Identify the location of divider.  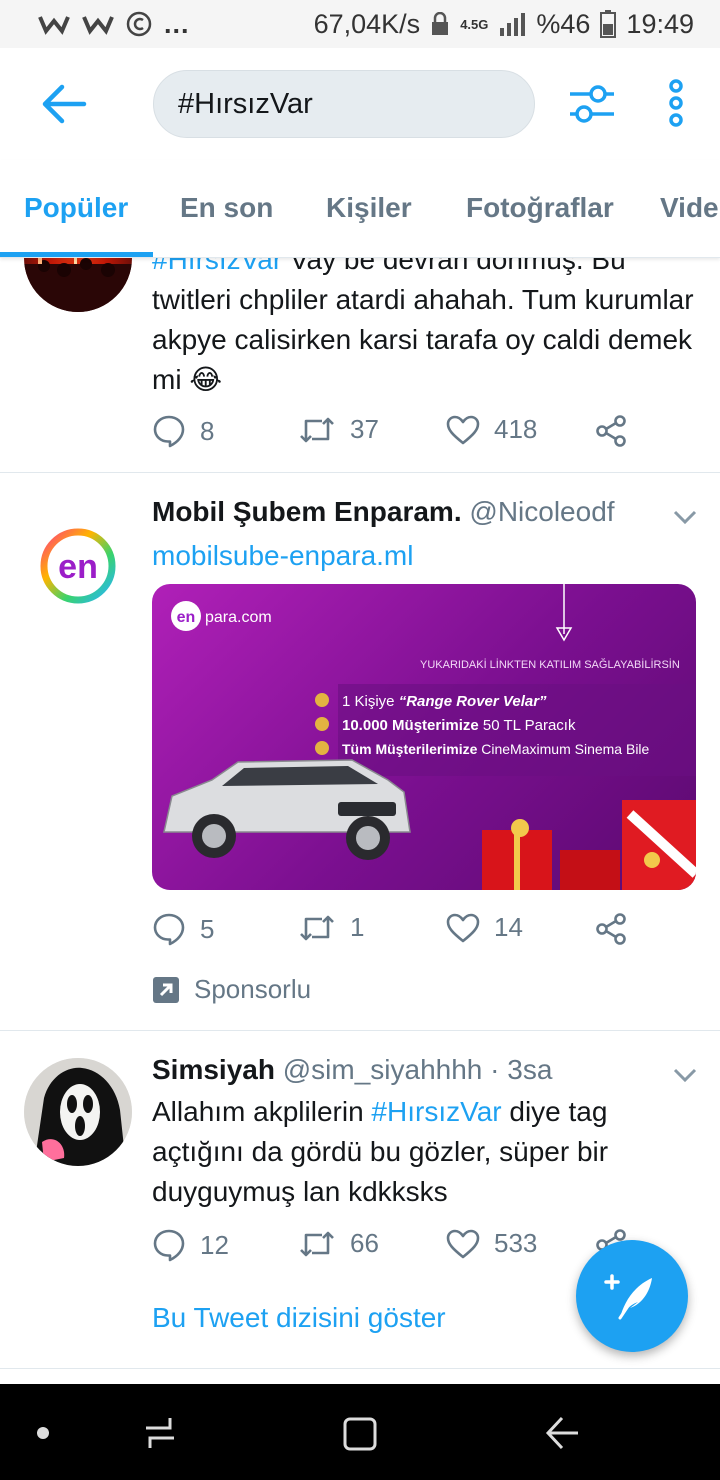
(360, 472).